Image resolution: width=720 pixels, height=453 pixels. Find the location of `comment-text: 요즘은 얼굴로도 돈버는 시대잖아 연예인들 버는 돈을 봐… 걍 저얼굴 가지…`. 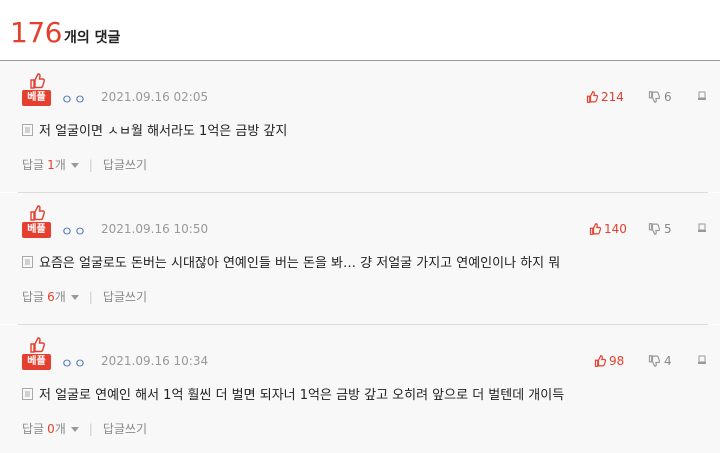

comment-text: 요즘은 얼굴로도 돈버는 시대잖아 연예인들 버는 돈을 봐… 걍 저얼굴 가지… is located at coordinates (300, 263).